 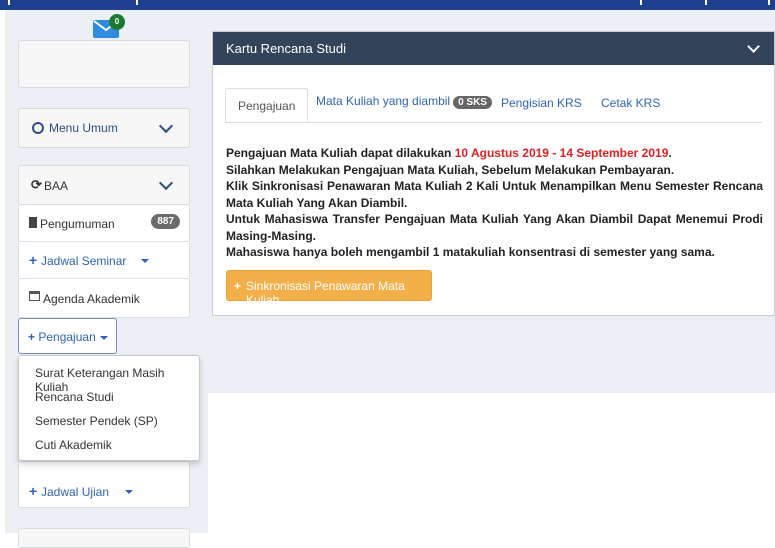 I want to click on agenda-akademik-label: Agenda Akademik, so click(x=91, y=299).